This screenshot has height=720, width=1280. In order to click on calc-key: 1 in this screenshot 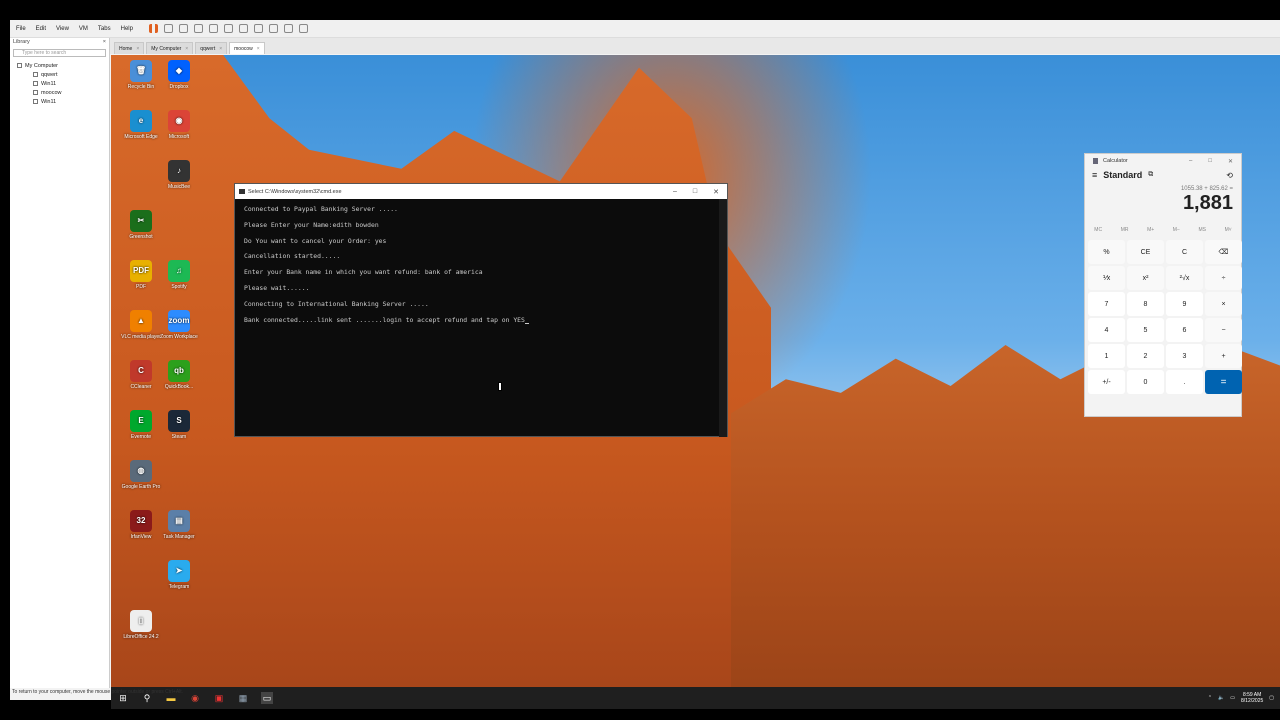, I will do `click(1106, 356)`.